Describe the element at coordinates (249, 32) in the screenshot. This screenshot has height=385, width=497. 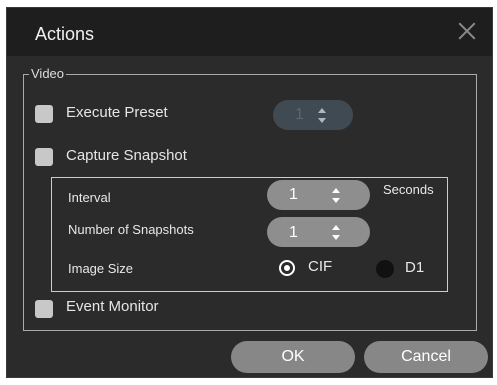
I see `title-bar: Actions` at that location.